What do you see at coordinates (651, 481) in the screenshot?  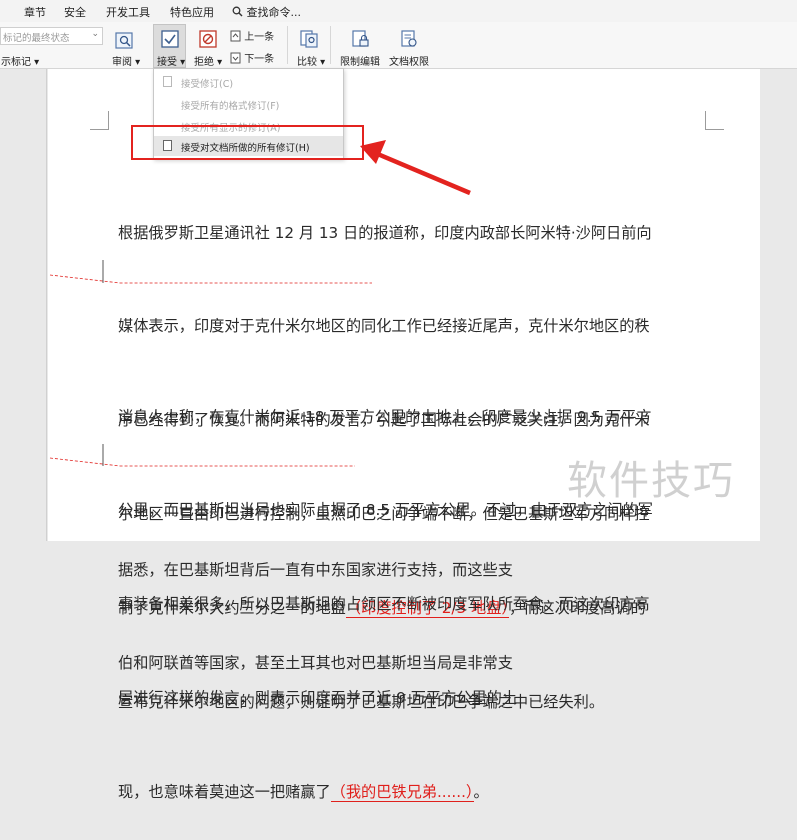 I see `watermark-text: 软件技巧` at bounding box center [651, 481].